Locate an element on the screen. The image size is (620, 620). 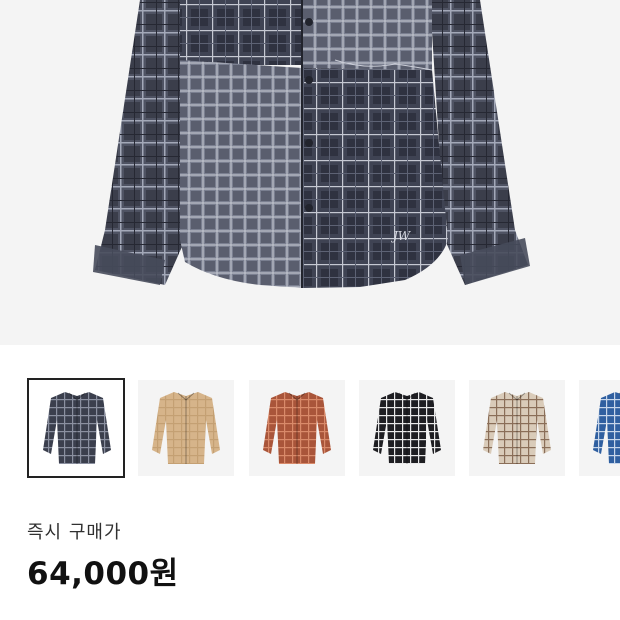
thumbnail-navy-patchwork-plaid-shirt is located at coordinates (76, 428).